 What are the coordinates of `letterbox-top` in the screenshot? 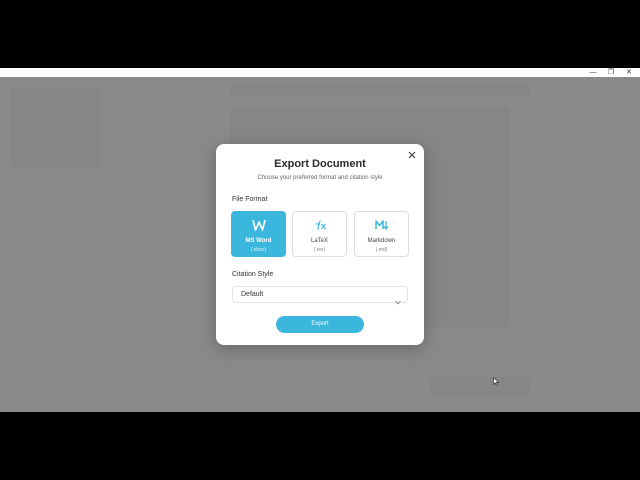 It's located at (320, 34).